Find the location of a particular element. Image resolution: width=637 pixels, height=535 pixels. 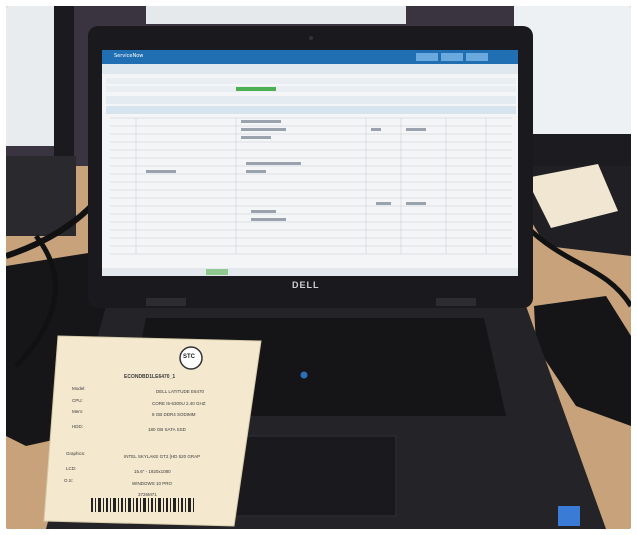

label-val-cpu: CORE I5-6300U 2.40 GHZ is located at coordinates (179, 403).